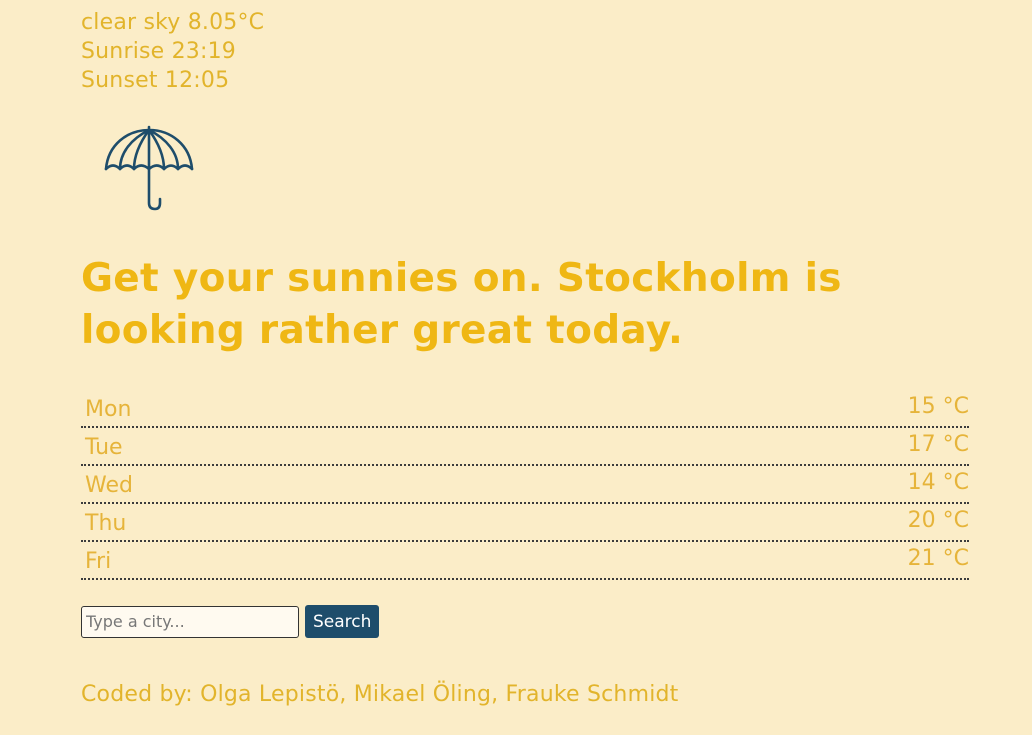  I want to click on umbrella-icon, so click(149, 168).